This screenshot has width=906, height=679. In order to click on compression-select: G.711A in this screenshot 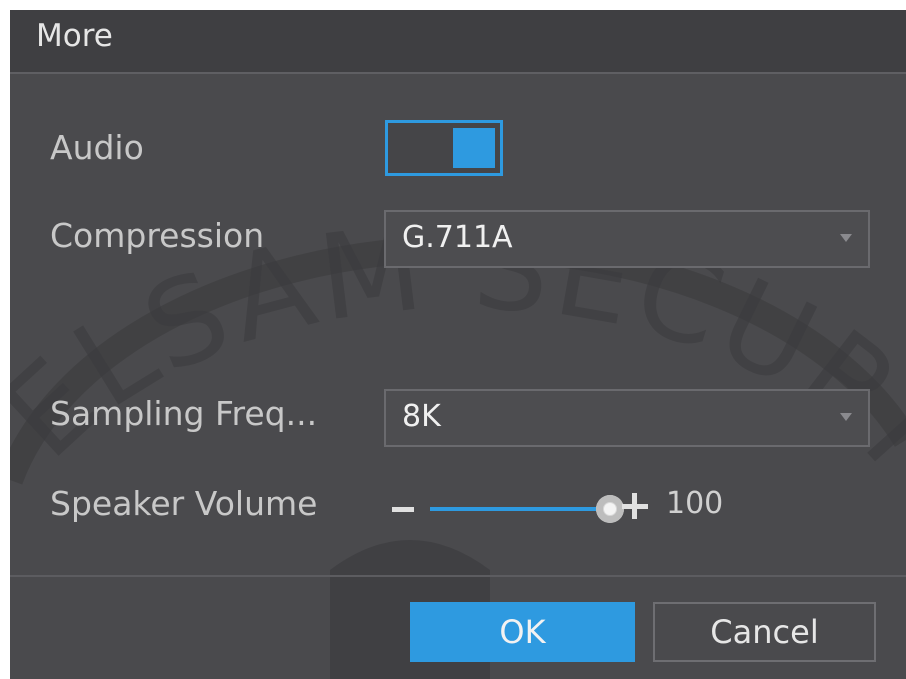, I will do `click(627, 239)`.